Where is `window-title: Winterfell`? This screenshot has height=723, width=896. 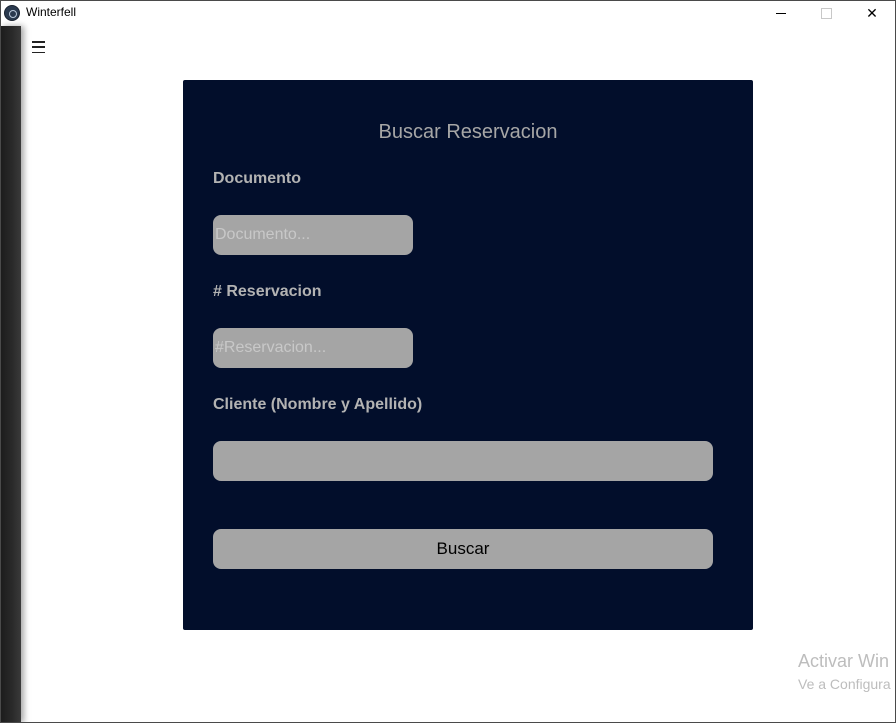
window-title: Winterfell is located at coordinates (51, 12).